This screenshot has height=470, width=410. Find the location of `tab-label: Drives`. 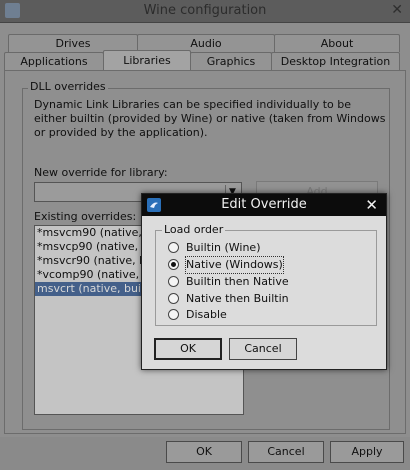

tab-label: Drives is located at coordinates (73, 43).